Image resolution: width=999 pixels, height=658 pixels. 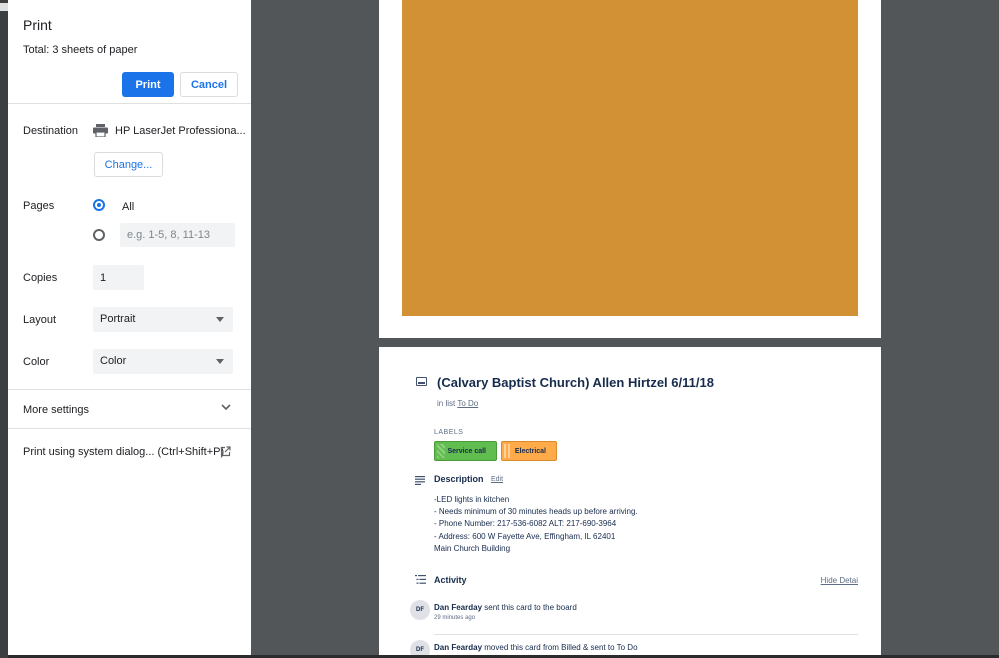 I want to click on layout-value: Portrait, so click(x=118, y=319).